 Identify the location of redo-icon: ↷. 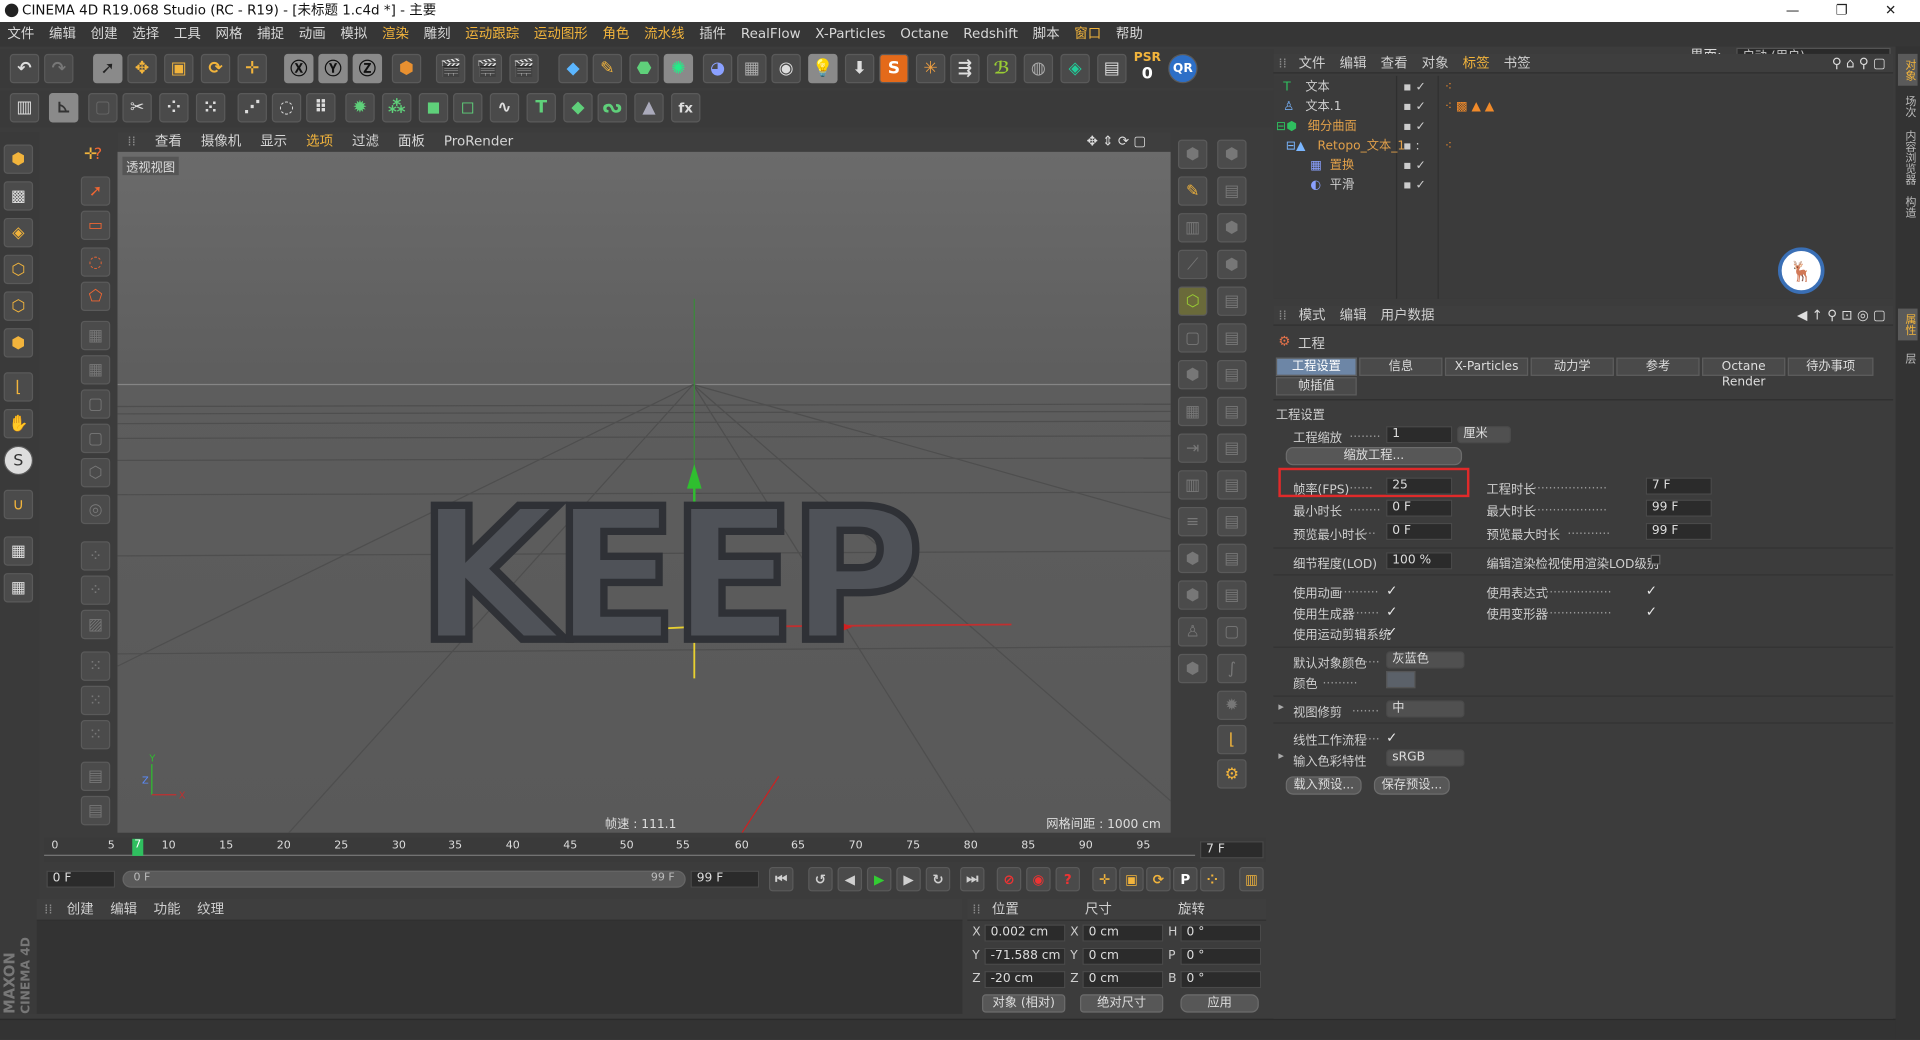
(59, 68).